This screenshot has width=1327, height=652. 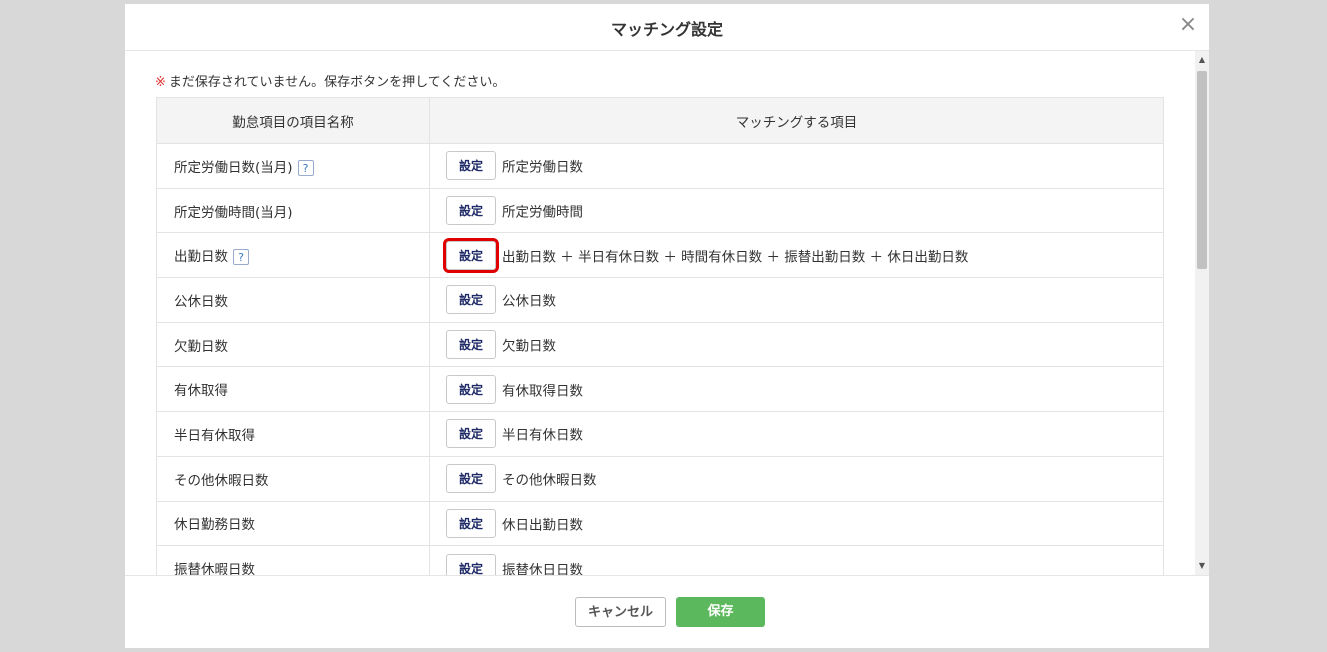 What do you see at coordinates (660, 85) in the screenshot?
I see `unsaved-notice: ※ まだ保存されていません。保存ボタンを押してください。` at bounding box center [660, 85].